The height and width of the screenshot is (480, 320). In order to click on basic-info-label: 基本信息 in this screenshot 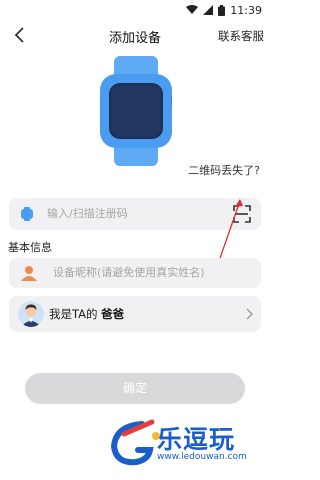, I will do `click(30, 247)`.